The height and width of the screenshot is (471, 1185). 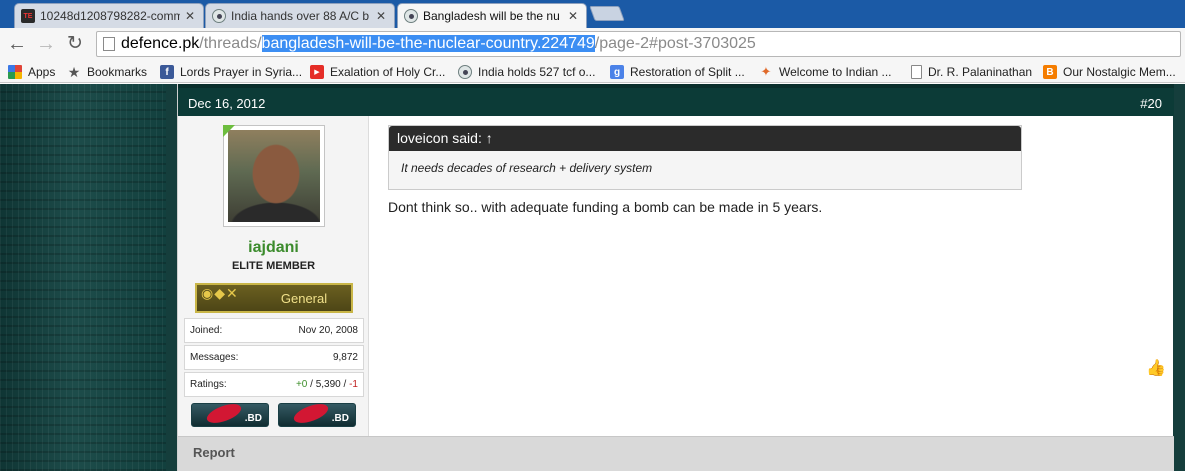 I want to click on background-edge, so click(x=1179, y=277).